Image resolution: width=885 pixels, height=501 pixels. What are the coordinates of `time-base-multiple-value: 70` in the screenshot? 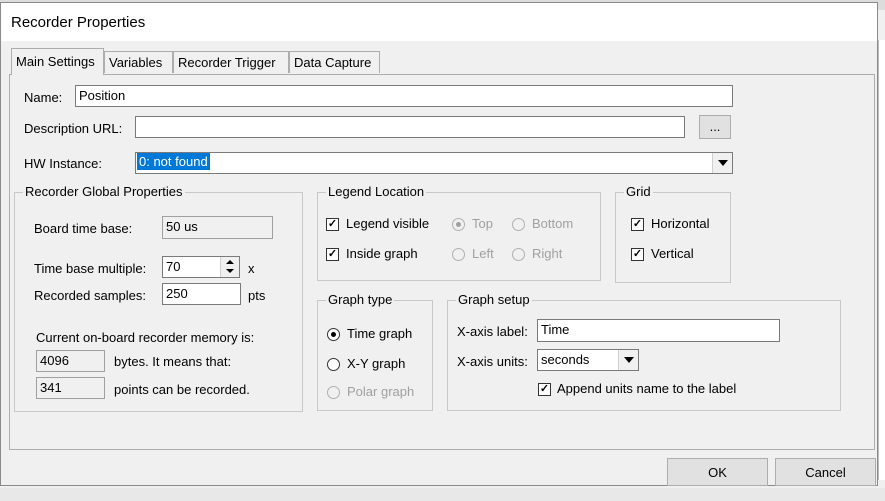 It's located at (173, 266).